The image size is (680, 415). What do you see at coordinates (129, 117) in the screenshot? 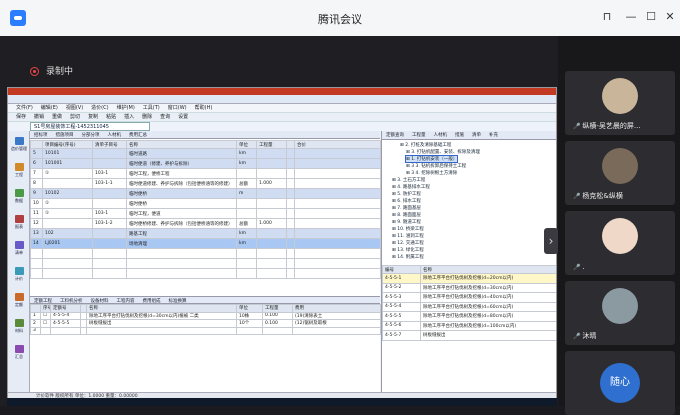
I see `toolbar-button: 插入` at bounding box center [129, 117].